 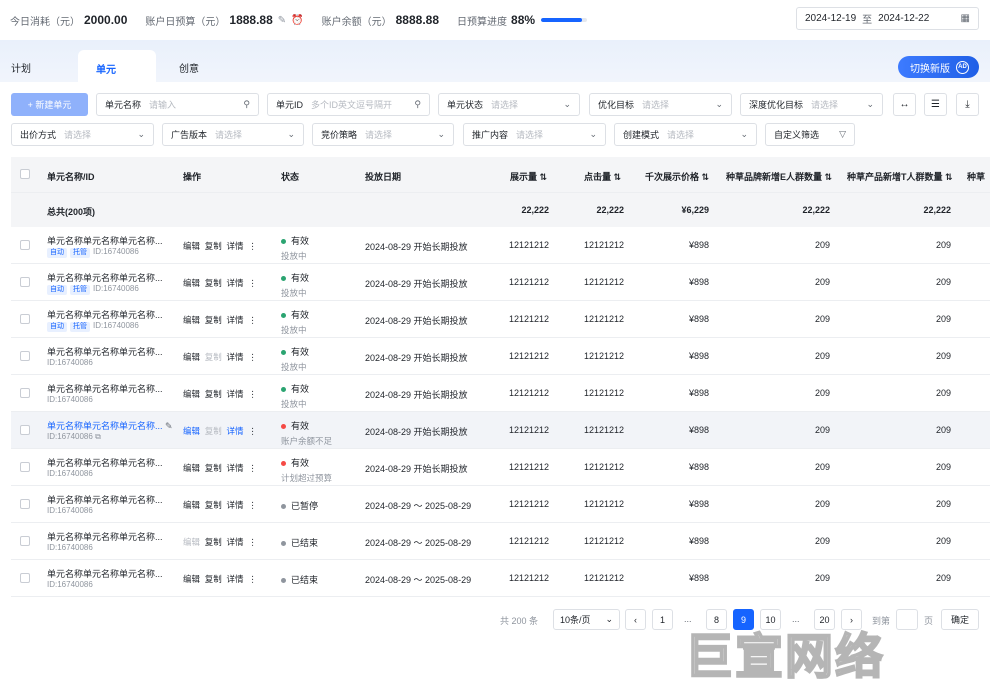 What do you see at coordinates (348, 104) in the screenshot?
I see `filter-unit-id: 单元ID 多个ID英文逗号隔开 ⚲` at bounding box center [348, 104].